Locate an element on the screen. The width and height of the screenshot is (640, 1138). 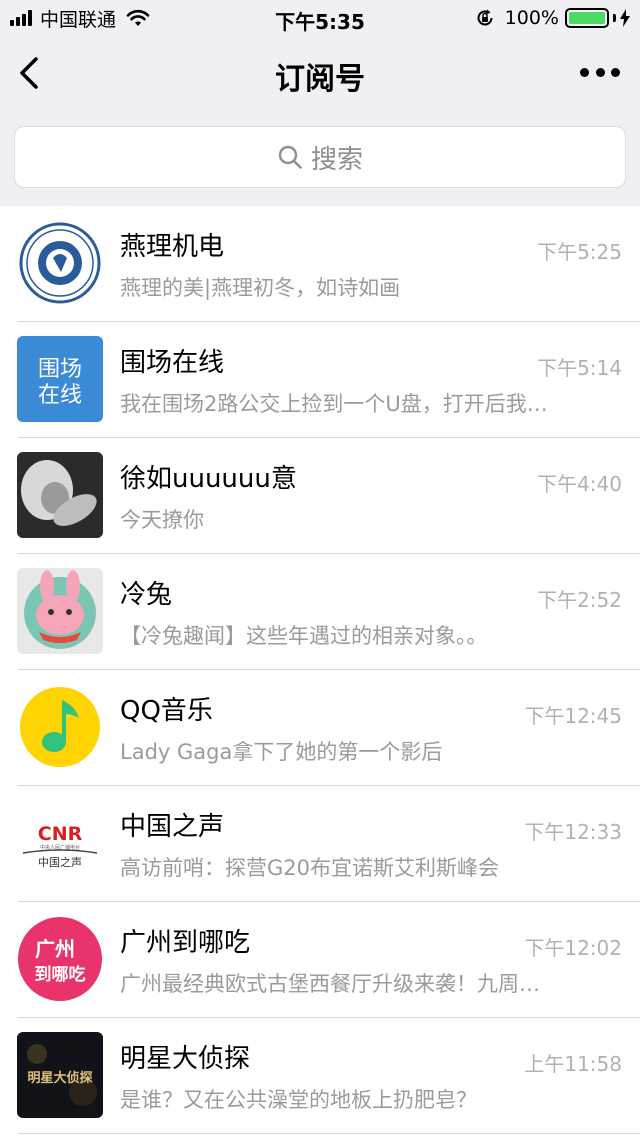
account-name: 徐如uuuuuu意 is located at coordinates (208, 479).